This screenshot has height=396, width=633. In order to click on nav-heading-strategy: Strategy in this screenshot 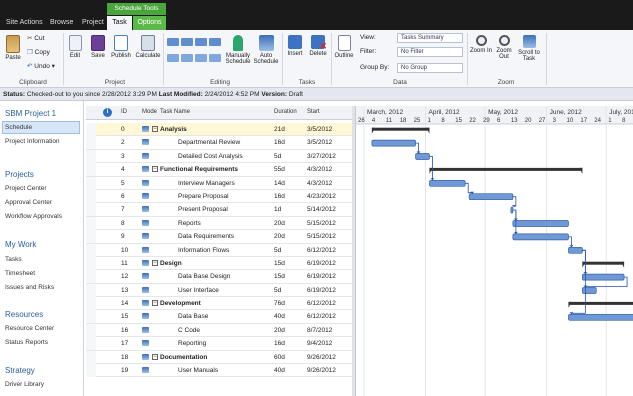, I will do `click(20, 370)`.